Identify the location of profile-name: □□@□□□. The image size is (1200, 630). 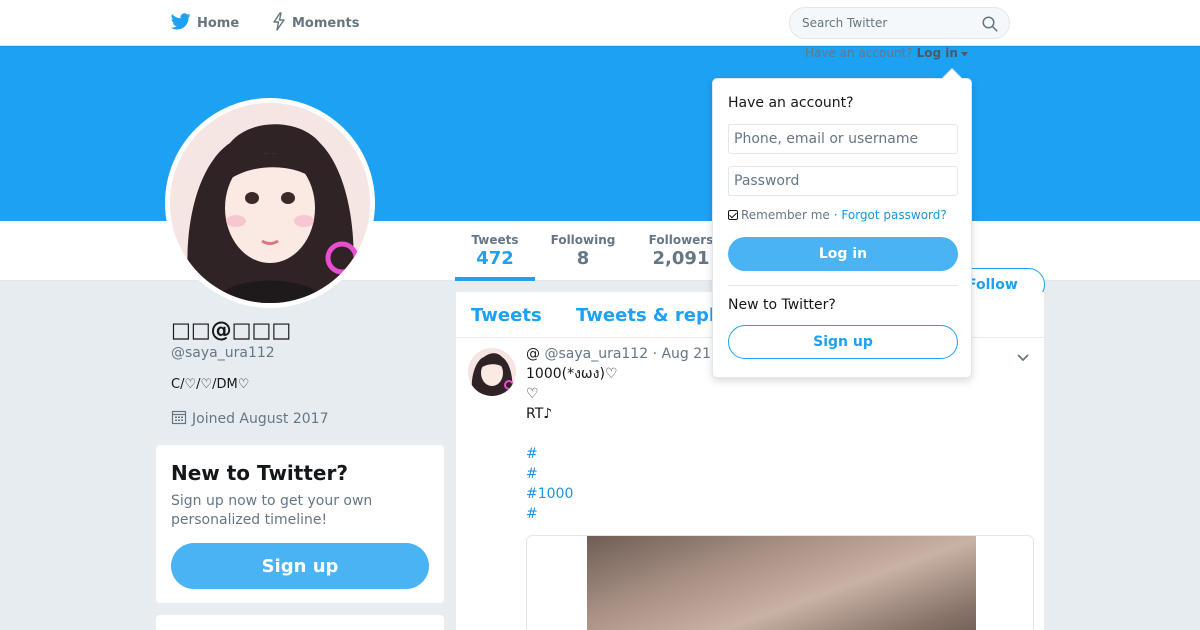
(231, 330).